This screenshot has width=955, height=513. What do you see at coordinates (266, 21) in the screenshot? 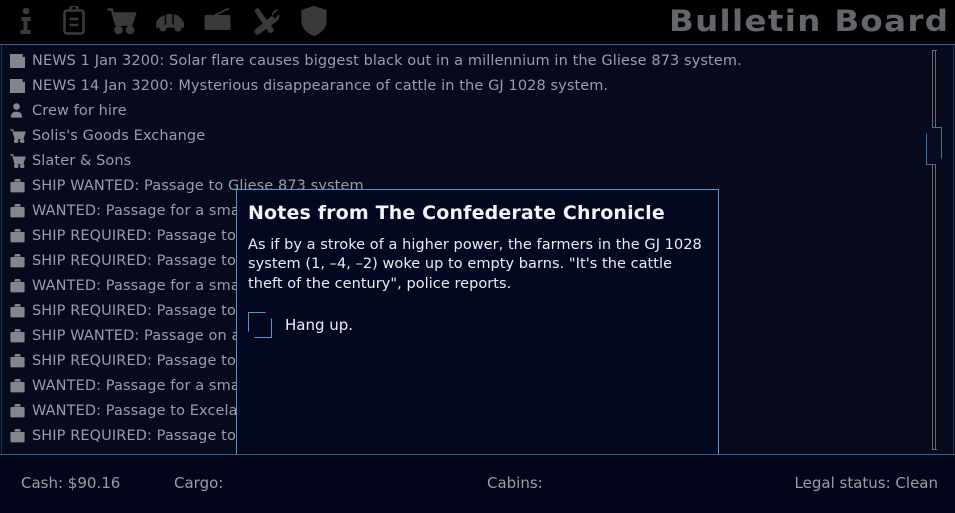
I see `tools-icon` at bounding box center [266, 21].